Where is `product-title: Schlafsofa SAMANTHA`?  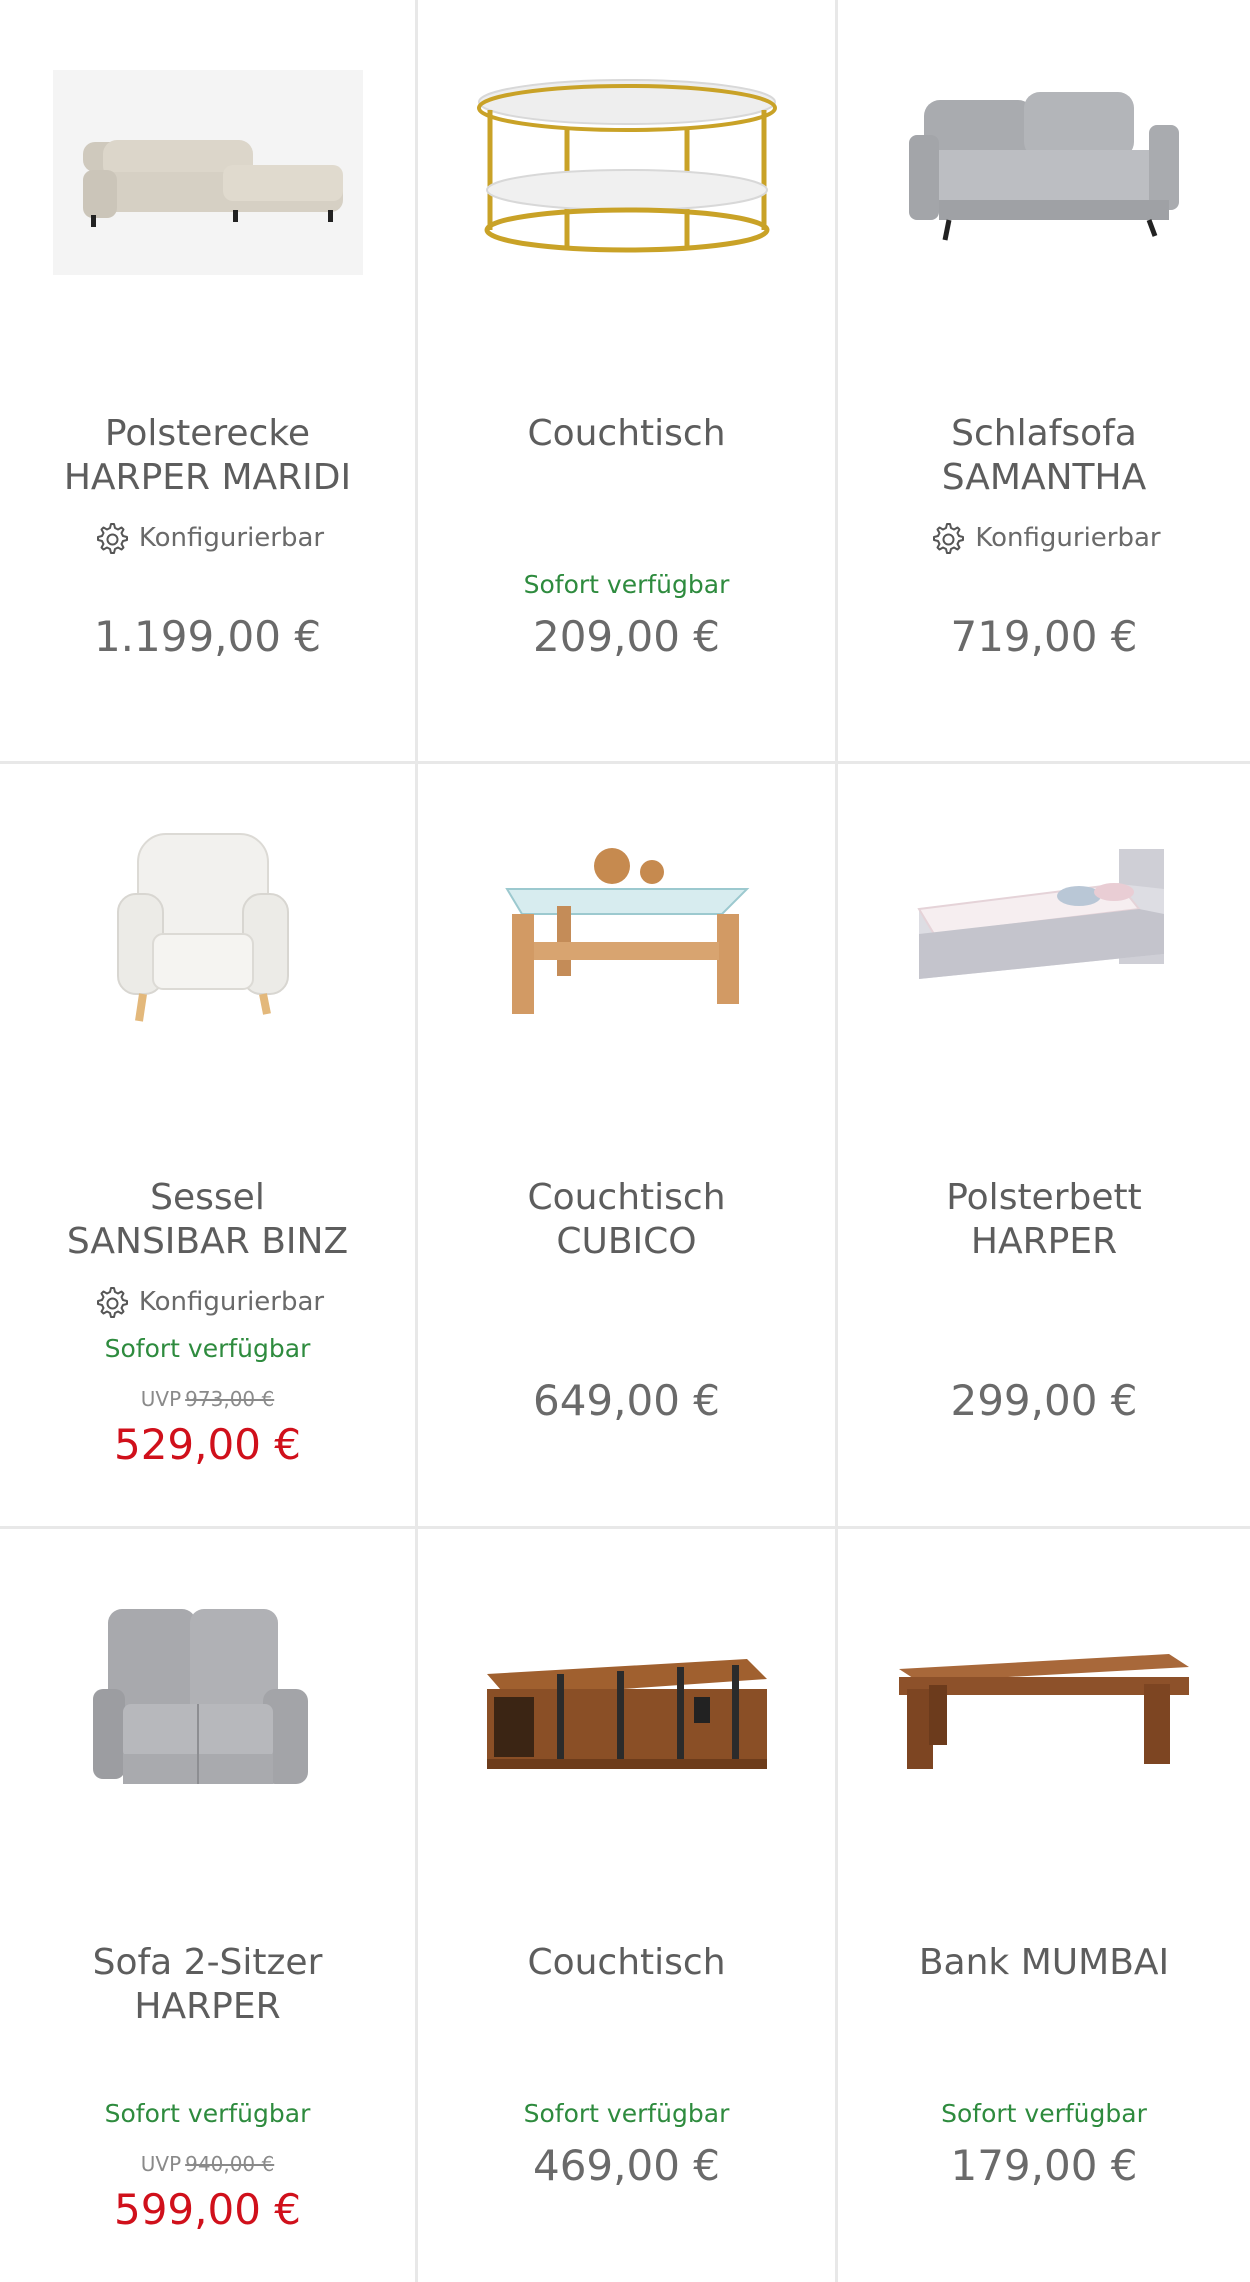 product-title: Schlafsofa SAMANTHA is located at coordinates (1044, 456).